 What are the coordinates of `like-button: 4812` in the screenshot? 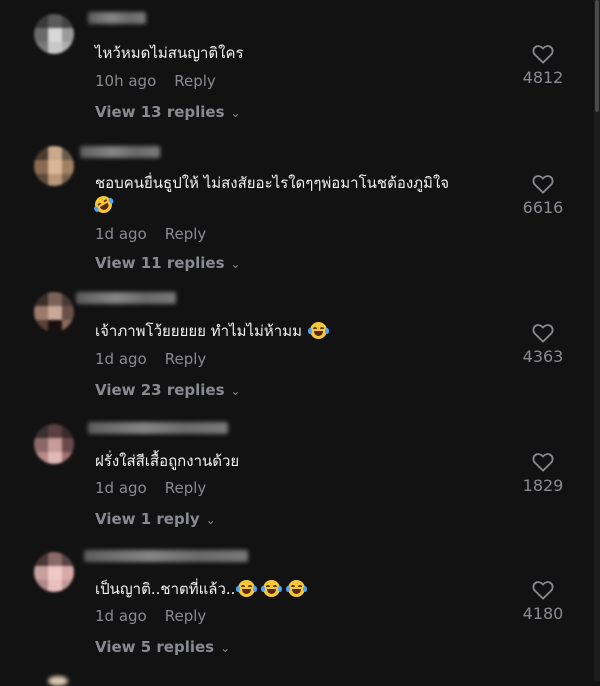 It's located at (543, 65).